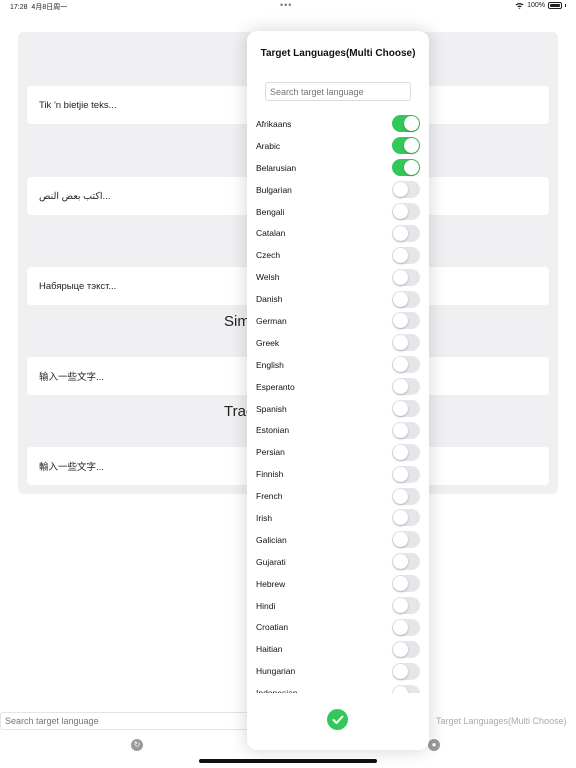 Image resolution: width=576 pixels, height=768 pixels. I want to click on language-label: Afrikaans, so click(274, 123).